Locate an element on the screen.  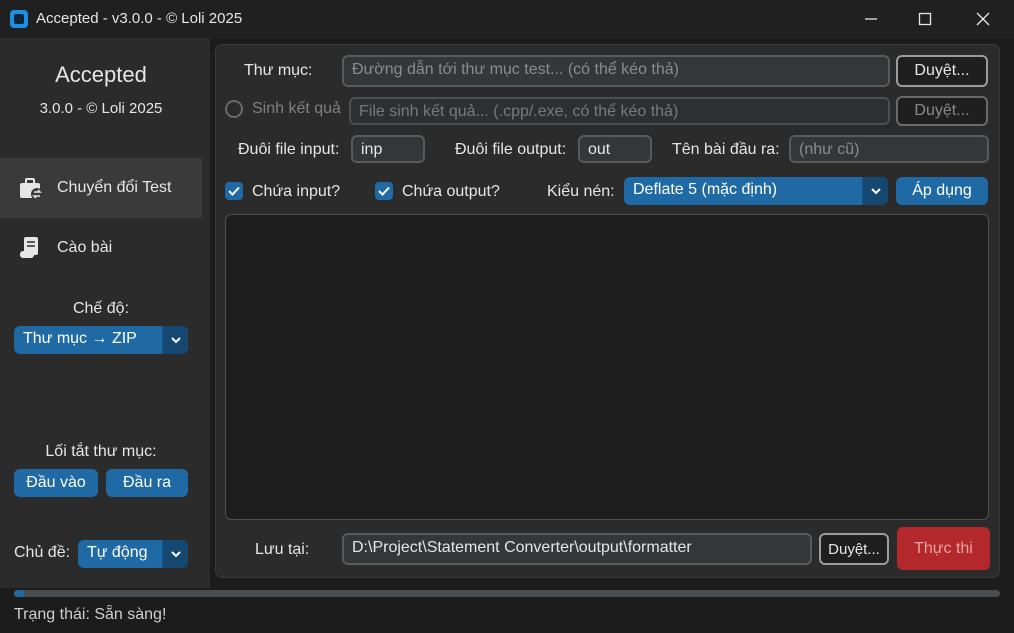
mode-label: Chế độ: is located at coordinates (101, 308).